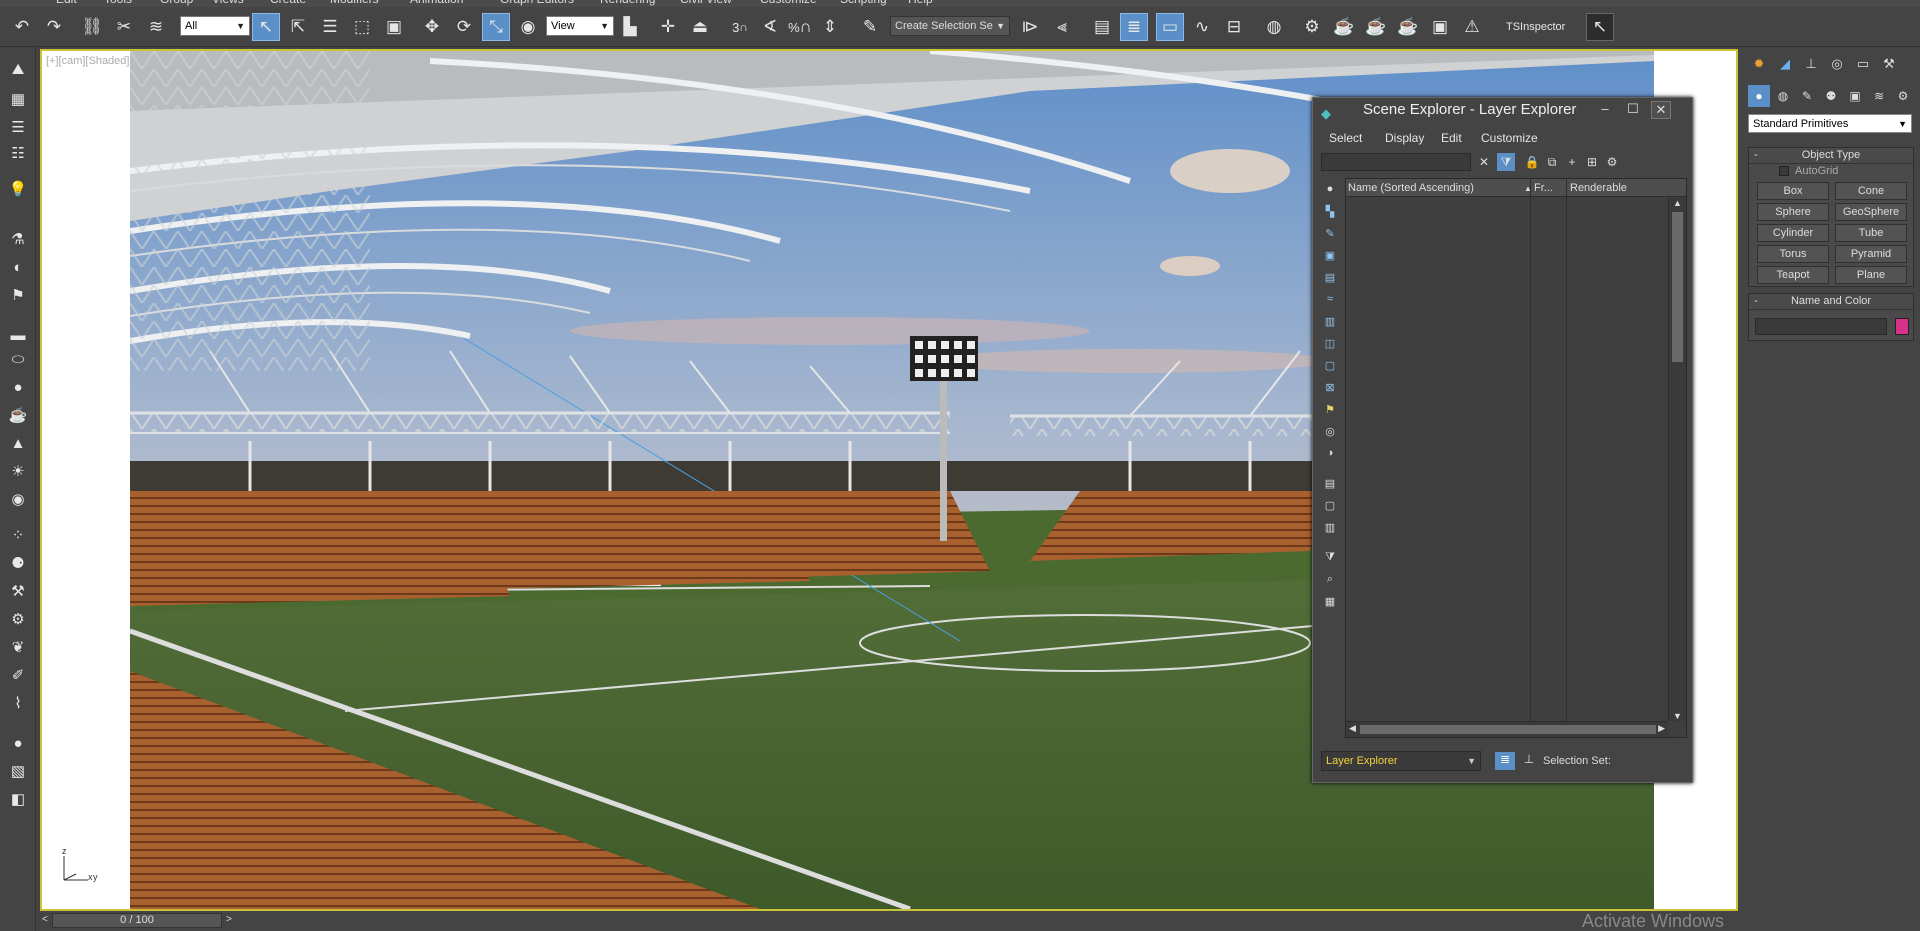 The image size is (1920, 931). What do you see at coordinates (1871, 254) in the screenshot?
I see `pyramid-button: Pyramid` at bounding box center [1871, 254].